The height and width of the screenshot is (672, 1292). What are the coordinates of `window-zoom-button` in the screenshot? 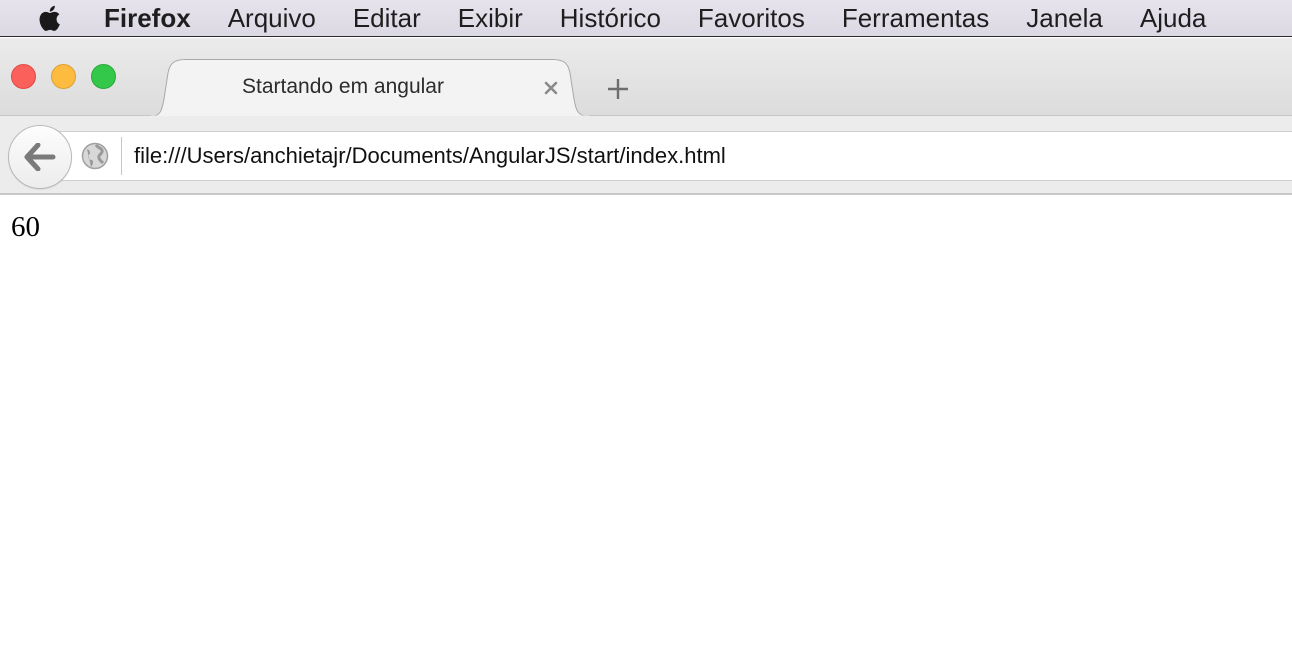 It's located at (103, 76).